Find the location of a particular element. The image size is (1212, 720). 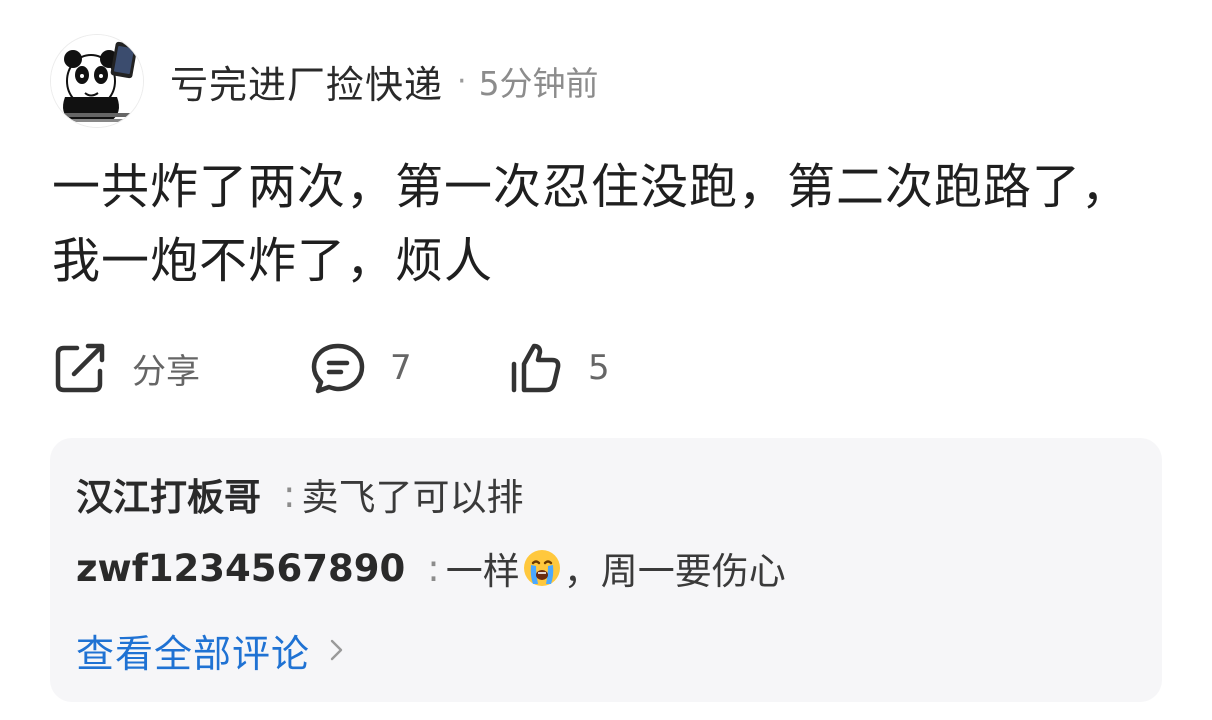

thumbs-up-icon is located at coordinates (536, 368).